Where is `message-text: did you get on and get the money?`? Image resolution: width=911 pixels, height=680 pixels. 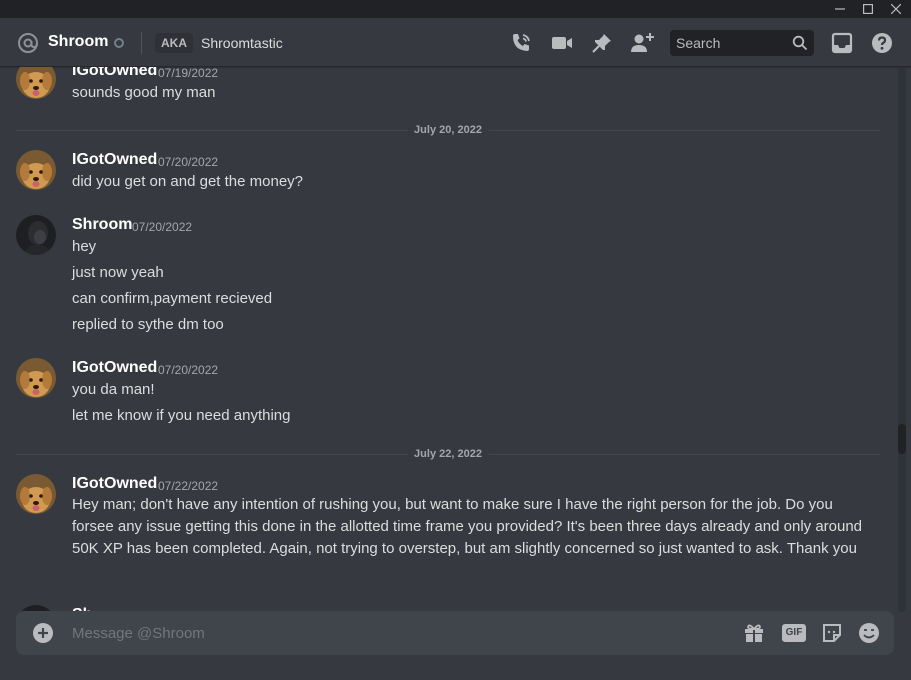 message-text: did you get on and get the money? is located at coordinates (188, 181).